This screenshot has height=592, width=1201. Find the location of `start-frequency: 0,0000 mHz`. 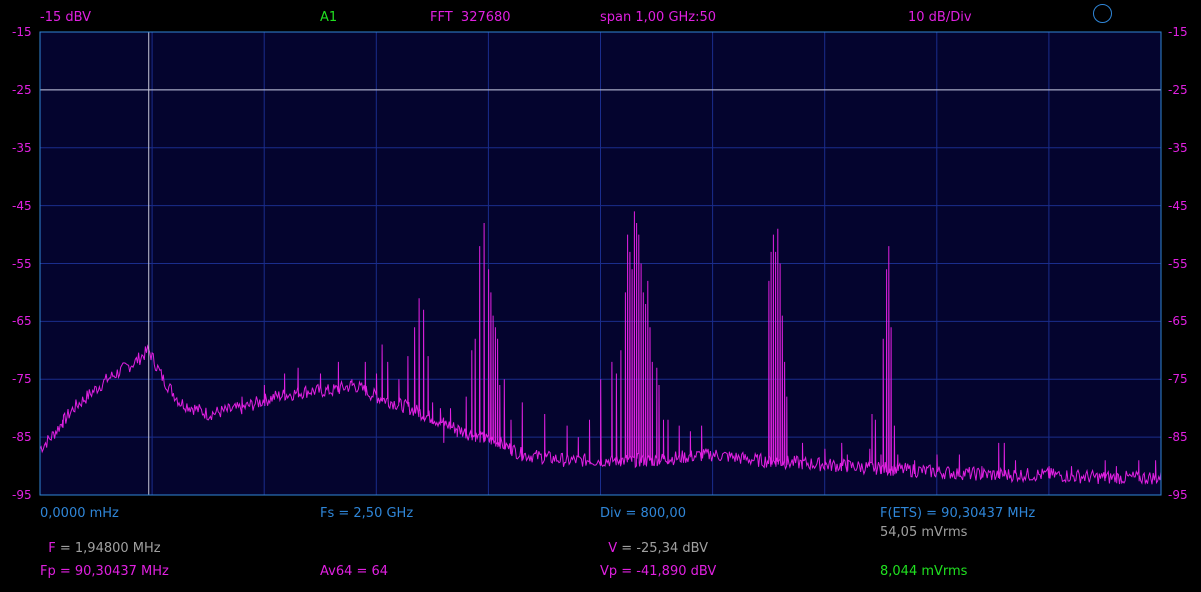

start-frequency: 0,0000 mHz is located at coordinates (79, 513).